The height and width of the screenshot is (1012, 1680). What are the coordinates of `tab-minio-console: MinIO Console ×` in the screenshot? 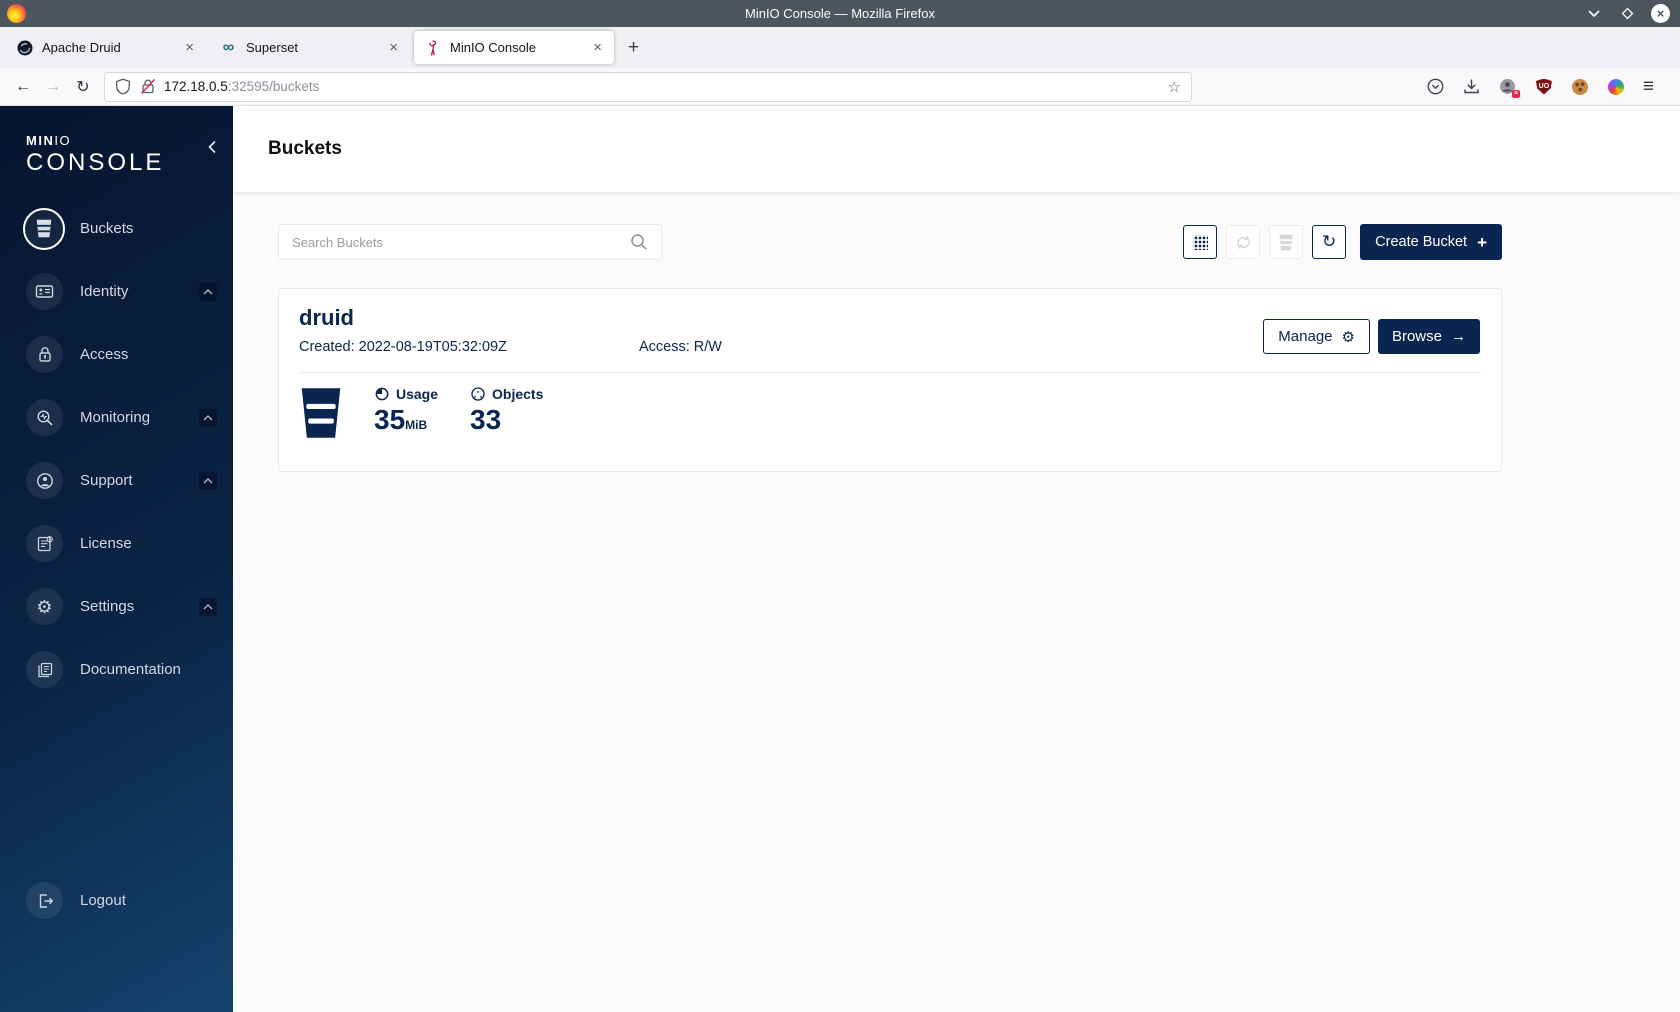 It's located at (514, 47).